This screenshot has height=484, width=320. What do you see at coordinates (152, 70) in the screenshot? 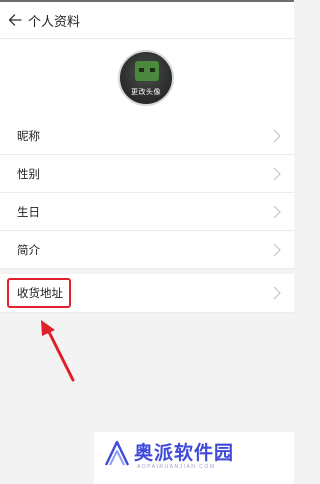
I see `avatar-eye-right` at bounding box center [152, 70].